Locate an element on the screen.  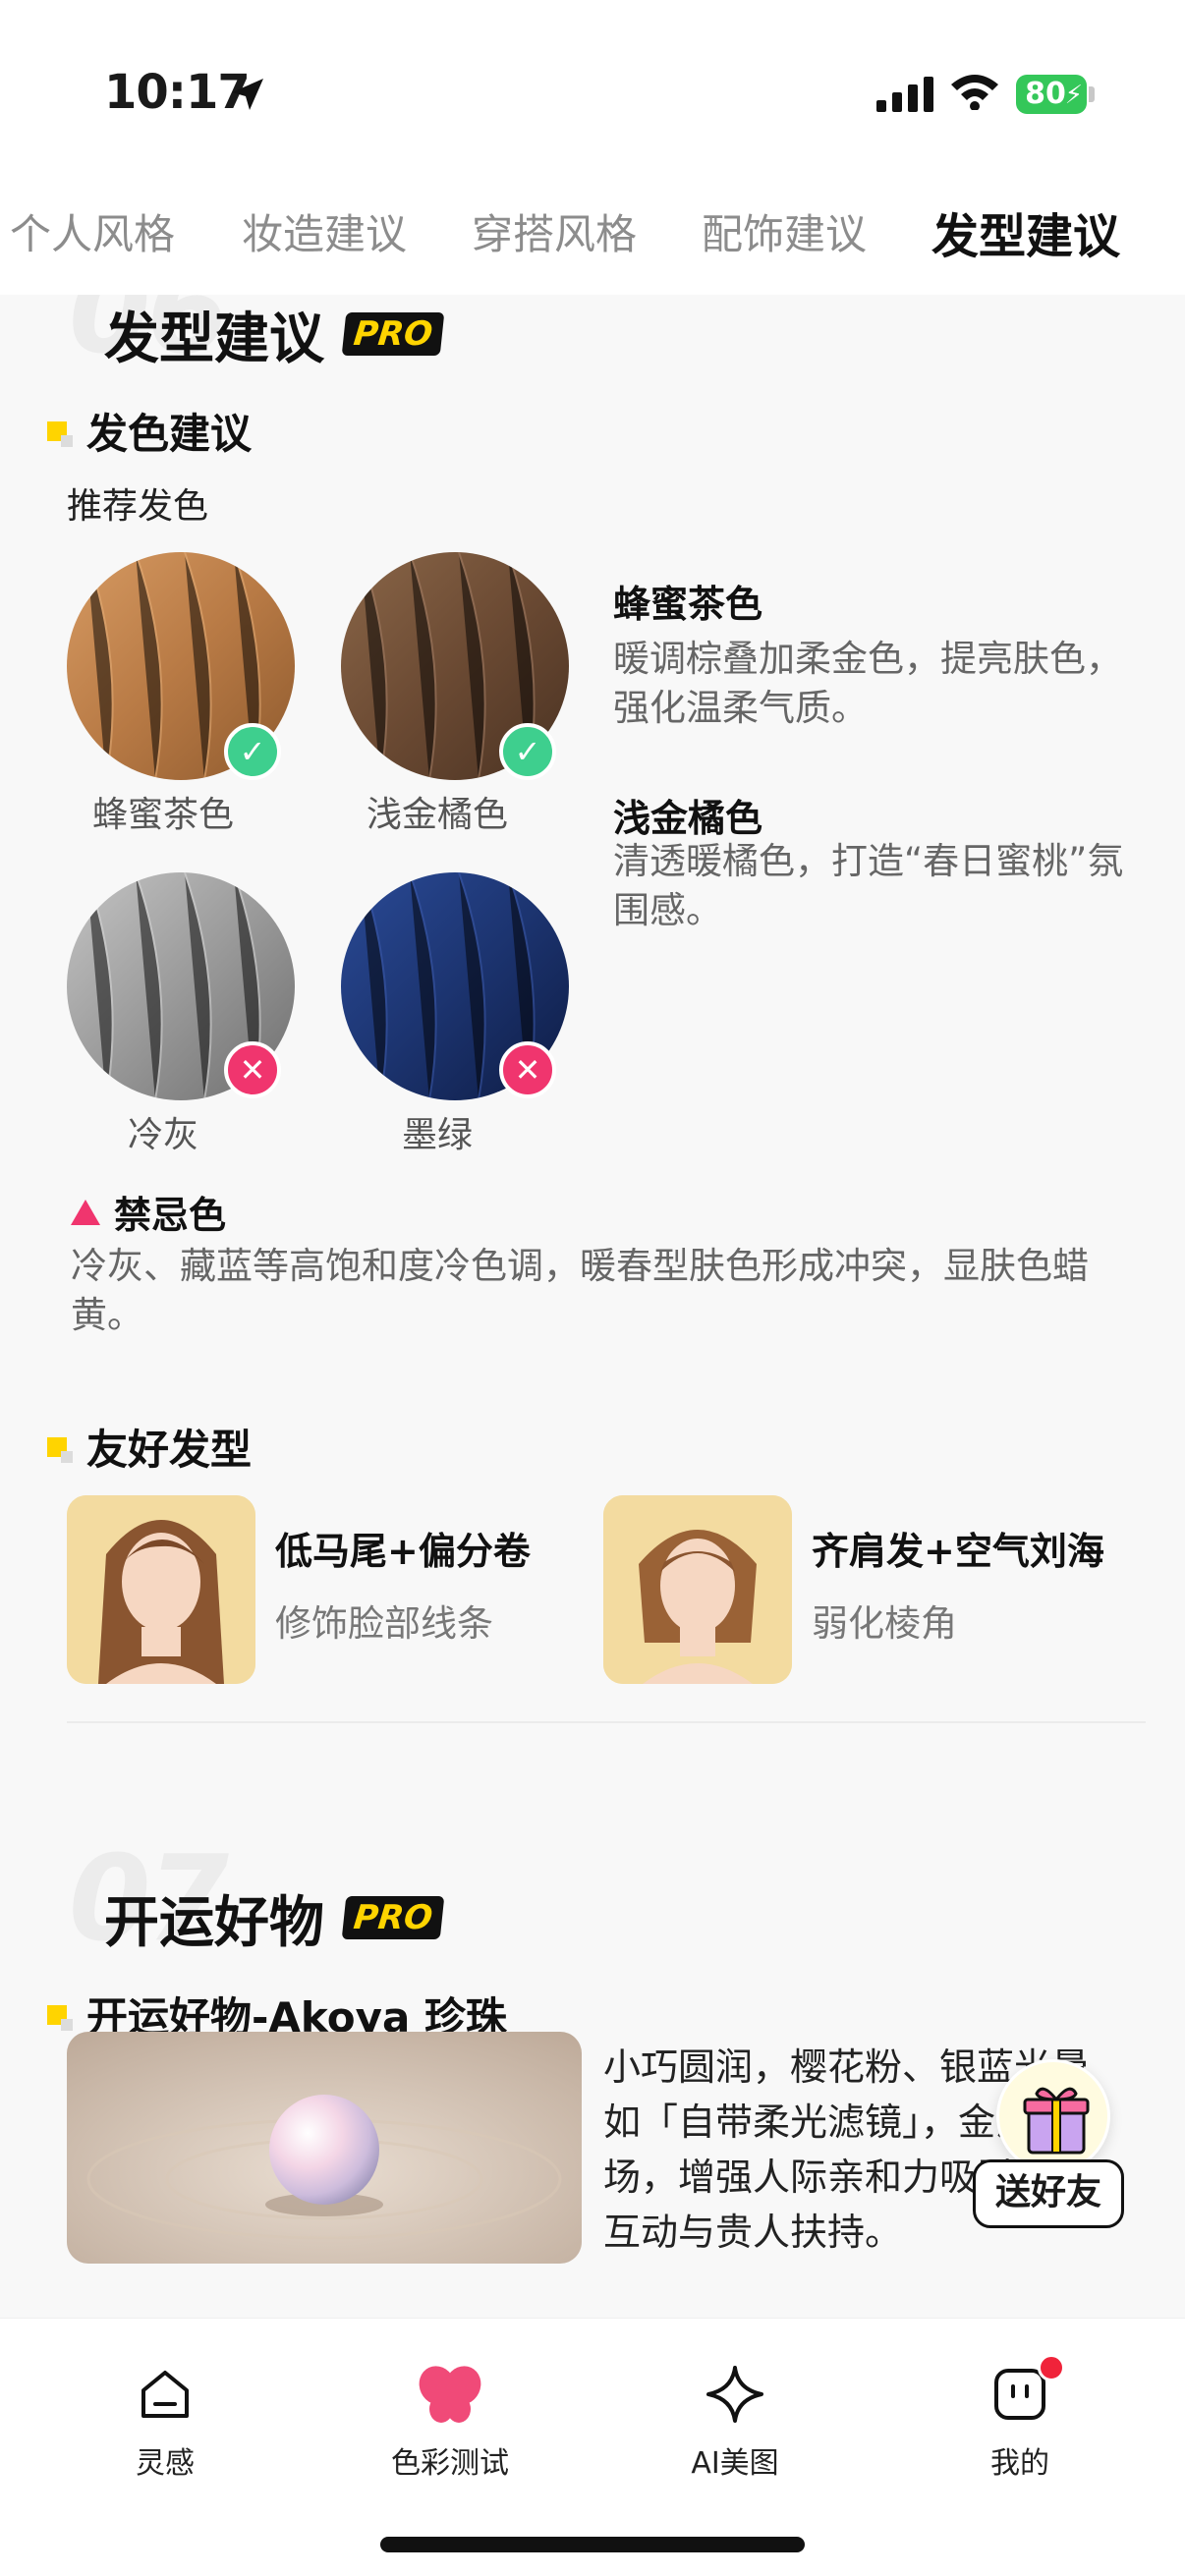
nav-label: 我的 is located at coordinates (1020, 2463).